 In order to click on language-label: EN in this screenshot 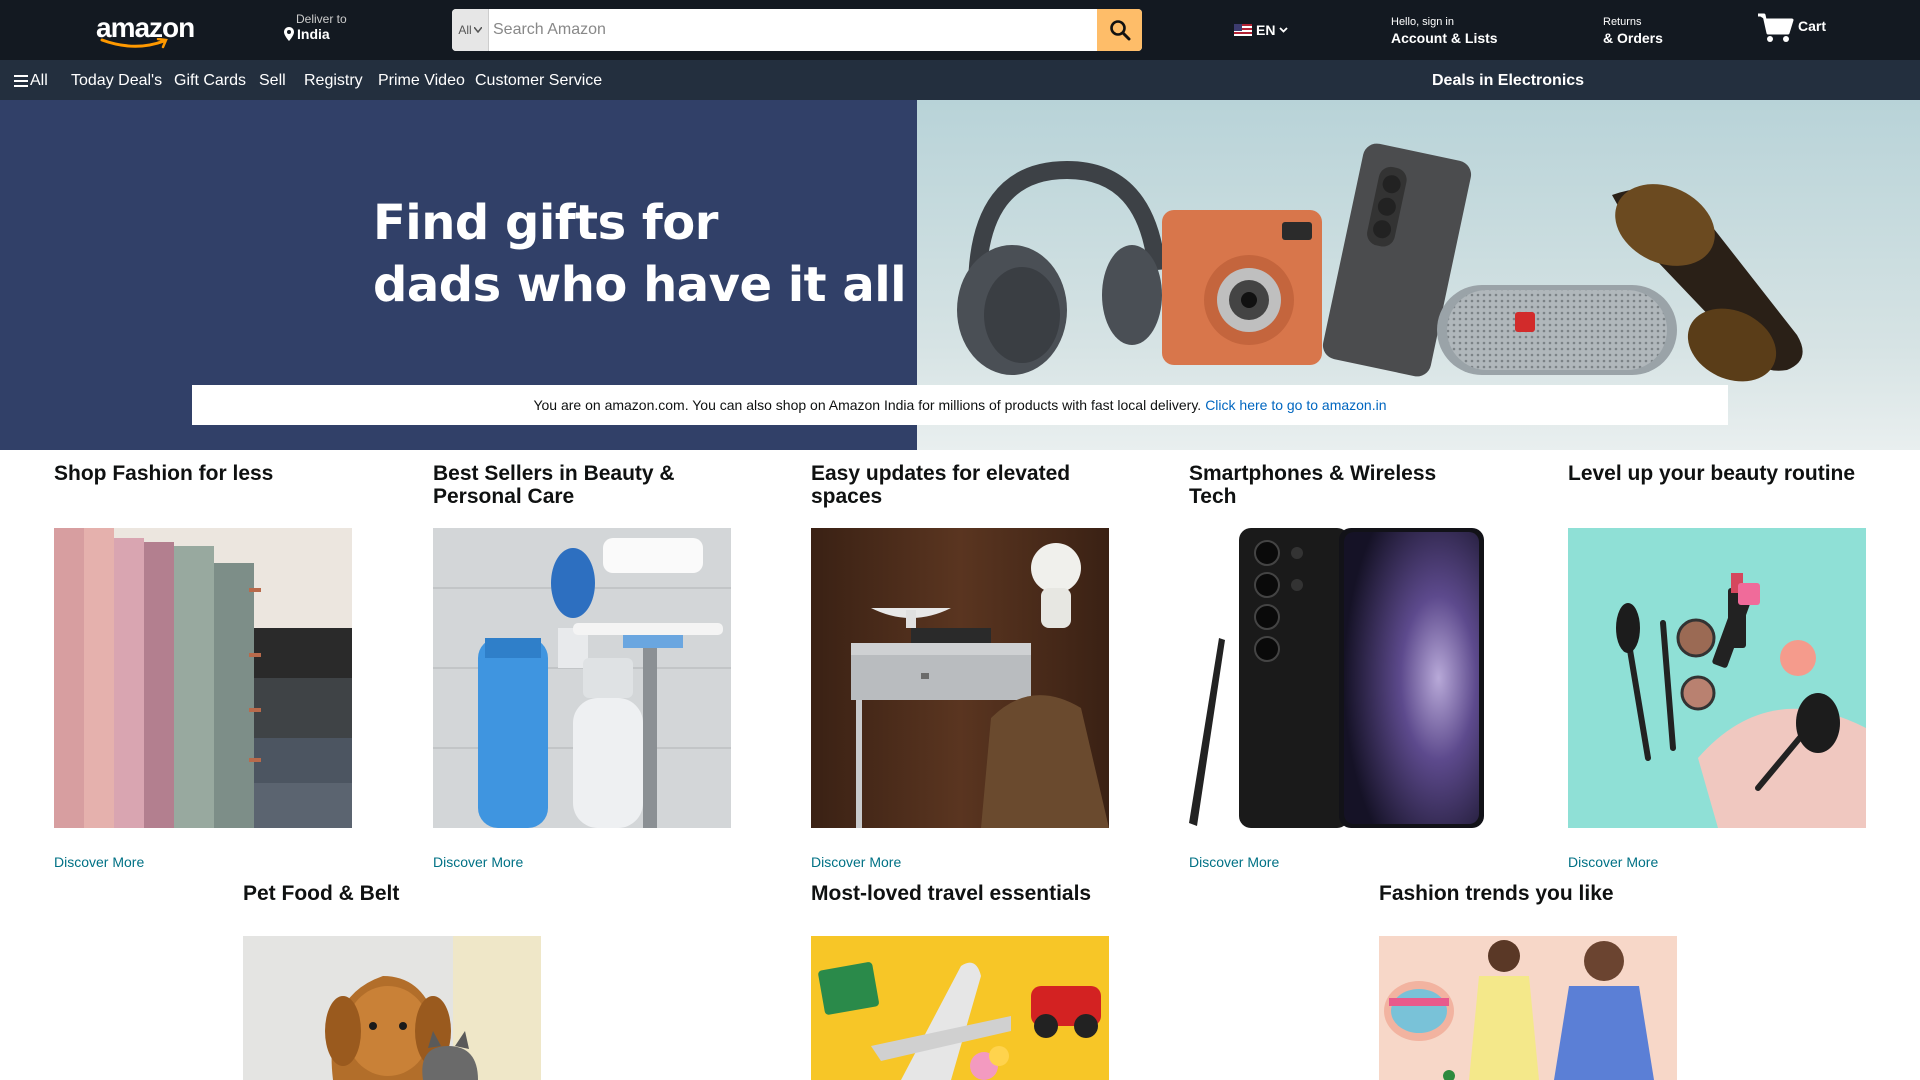, I will do `click(1266, 30)`.